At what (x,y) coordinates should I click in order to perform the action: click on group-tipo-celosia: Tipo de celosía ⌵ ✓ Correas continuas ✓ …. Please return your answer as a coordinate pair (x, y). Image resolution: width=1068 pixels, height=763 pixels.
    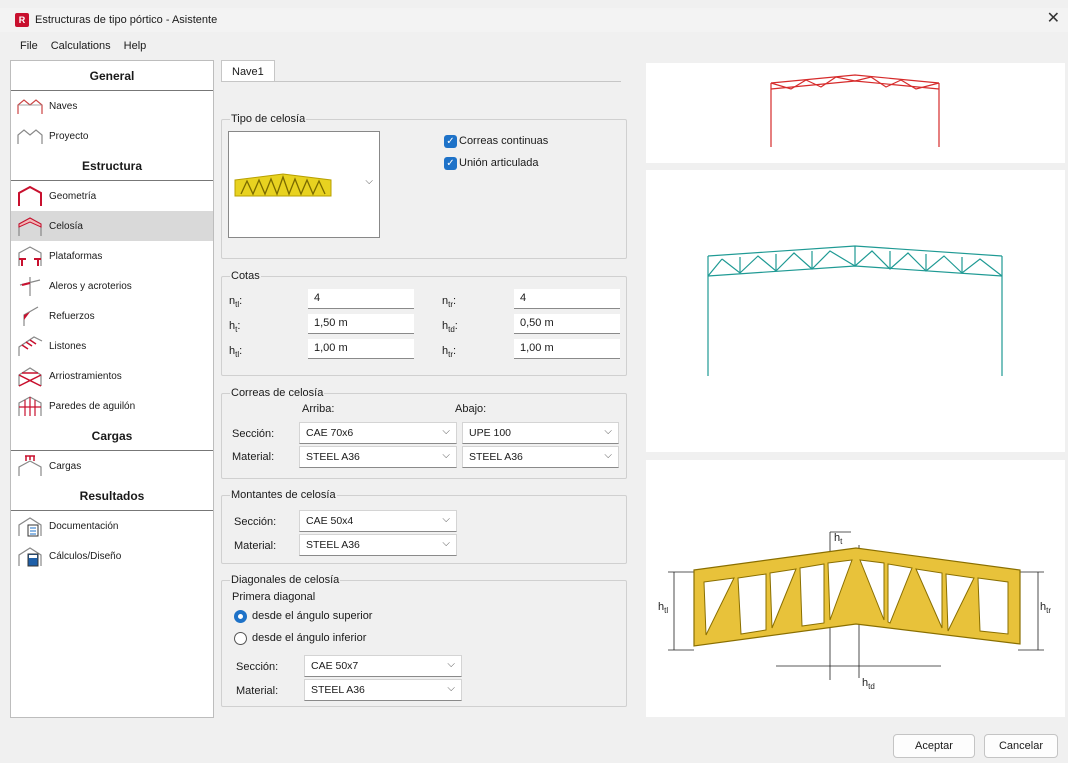
    Looking at the image, I should click on (424, 186).